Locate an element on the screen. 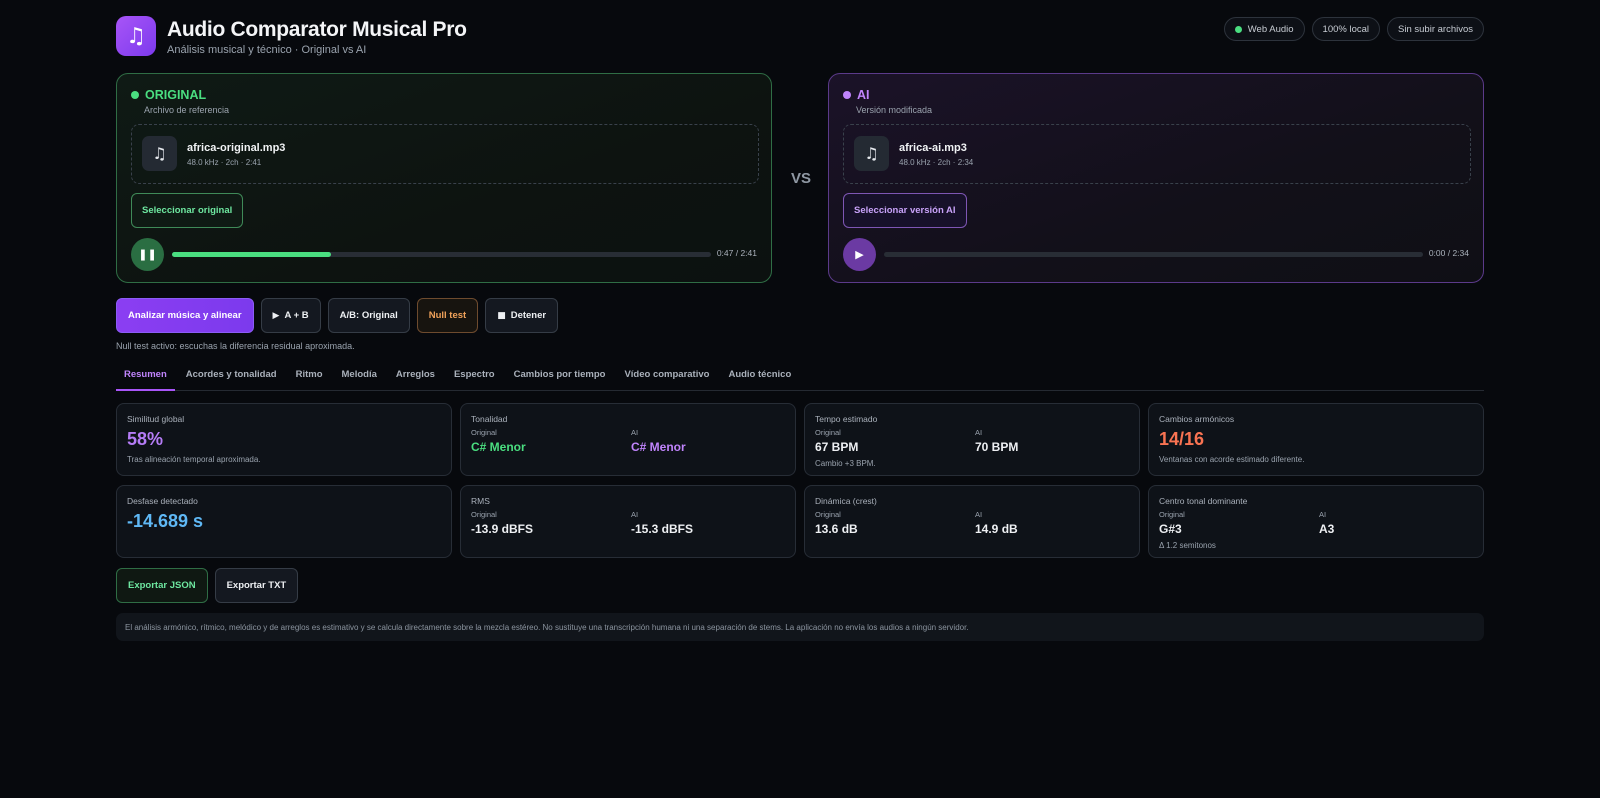  dynamics-ai-value: 14.9 dB is located at coordinates (996, 529).